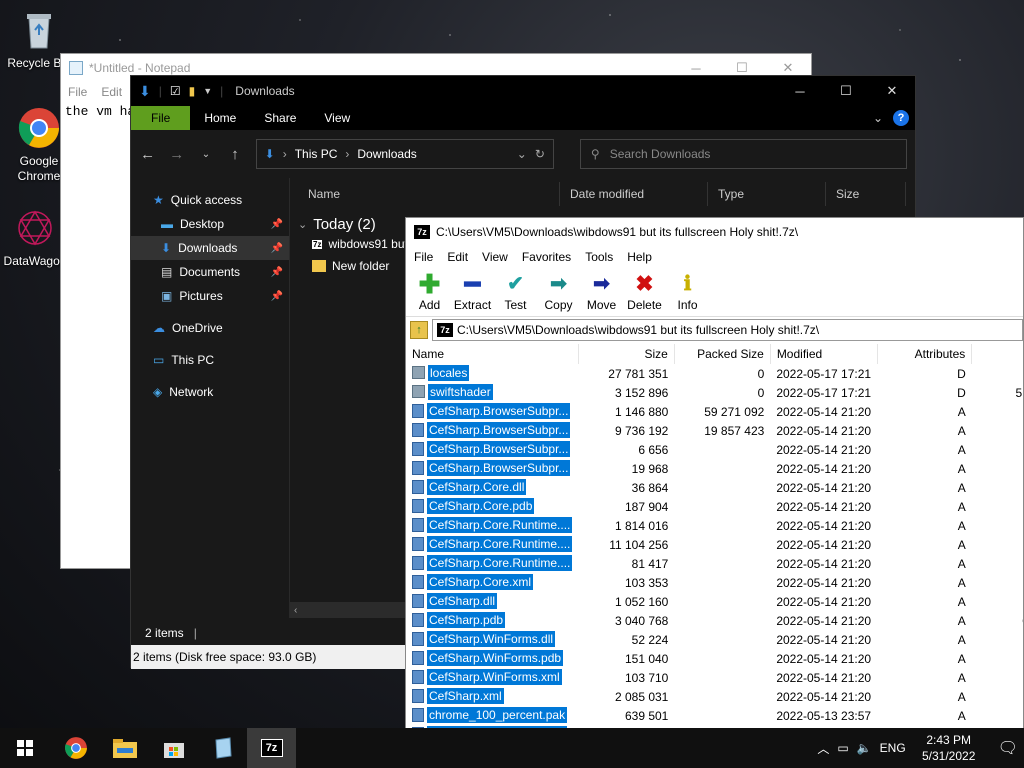 The width and height of the screenshot is (1024, 768). What do you see at coordinates (523, 118) in the screenshot?
I see `ribbon-tabs: File Home Share View ⌄ ?` at bounding box center [523, 118].